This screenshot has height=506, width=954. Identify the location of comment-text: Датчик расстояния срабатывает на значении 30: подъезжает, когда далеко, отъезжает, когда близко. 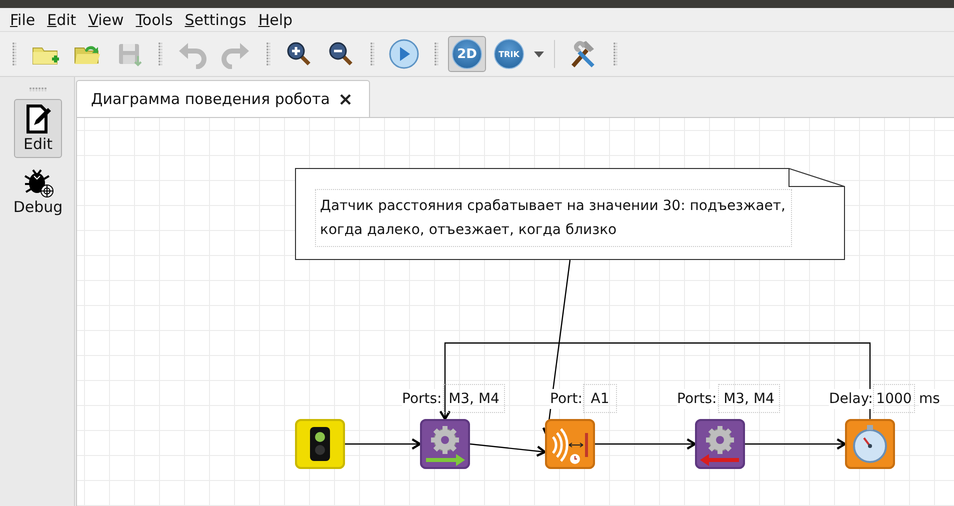
(553, 218).